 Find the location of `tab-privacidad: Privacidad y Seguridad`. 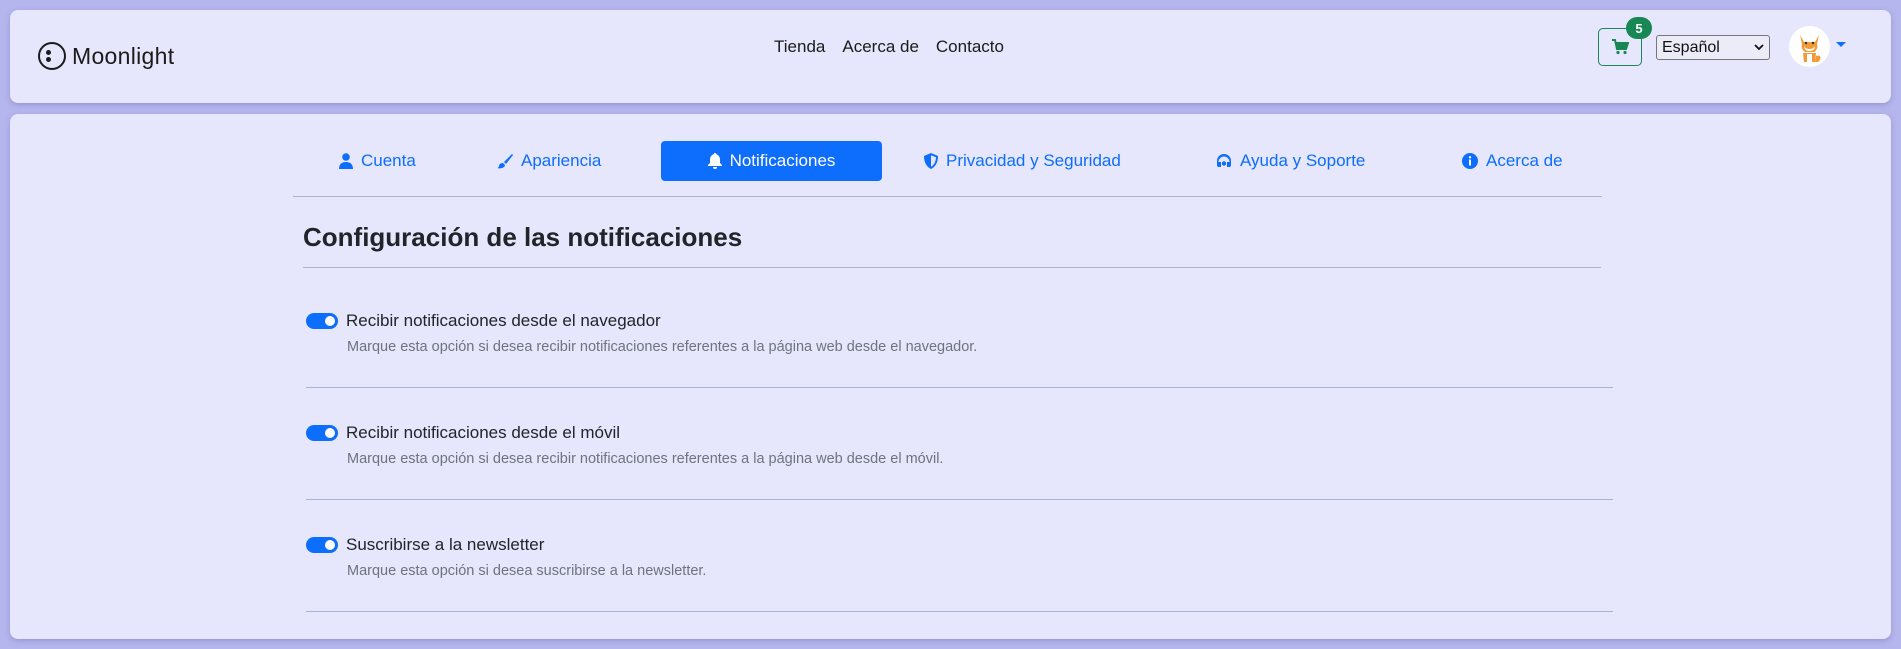

tab-privacidad: Privacidad y Seguridad is located at coordinates (1022, 161).